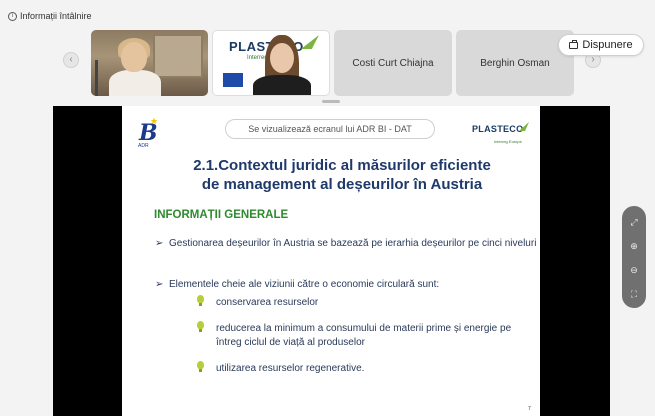 Image resolution: width=655 pixels, height=416 pixels. What do you see at coordinates (290, 368) in the screenshot?
I see `sub-bullet-text: utilizarea resurselor regenerative.` at bounding box center [290, 368].